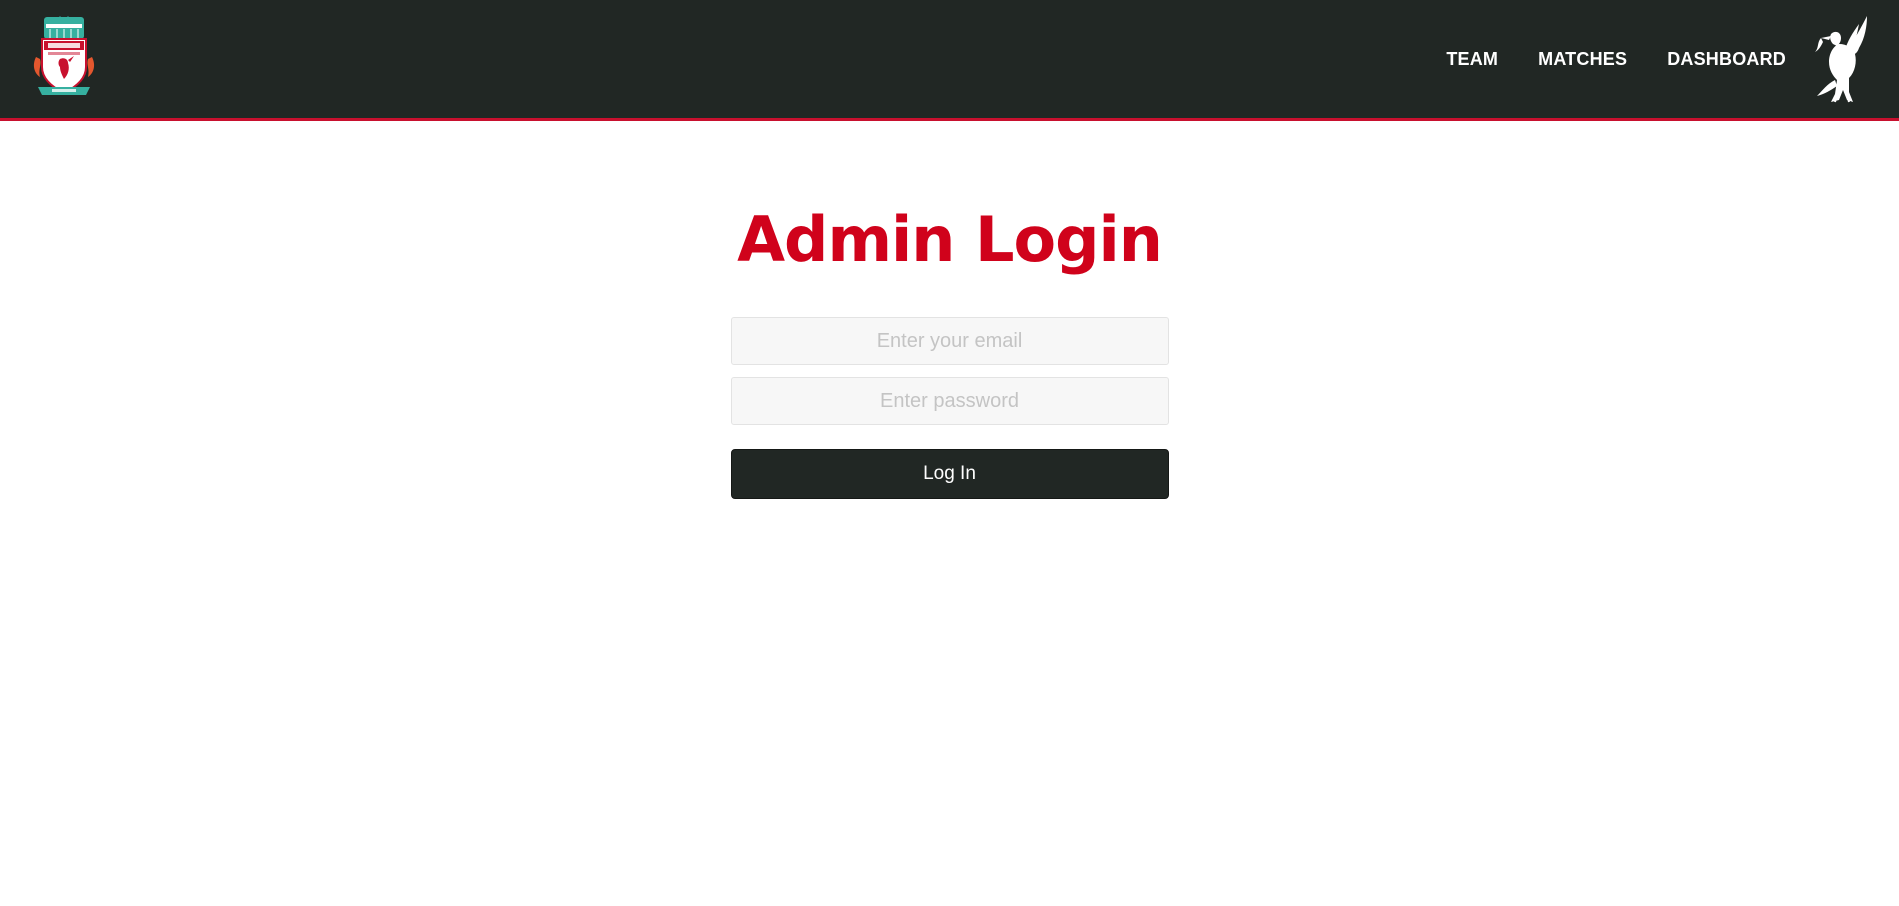 The height and width of the screenshot is (906, 1899). What do you see at coordinates (950, 239) in the screenshot?
I see `page-title: Admin Login` at bounding box center [950, 239].